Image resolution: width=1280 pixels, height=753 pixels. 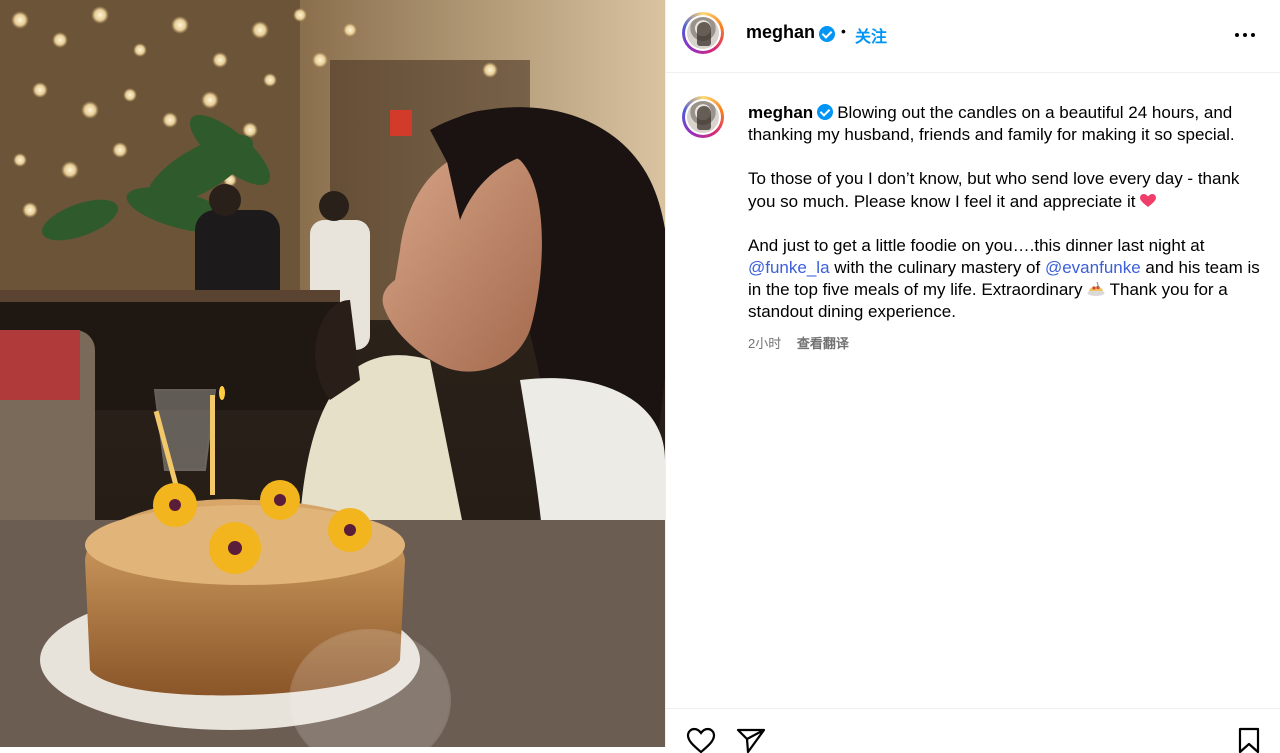 What do you see at coordinates (1093, 267) in the screenshot?
I see `mention-link: @evanfunke` at bounding box center [1093, 267].